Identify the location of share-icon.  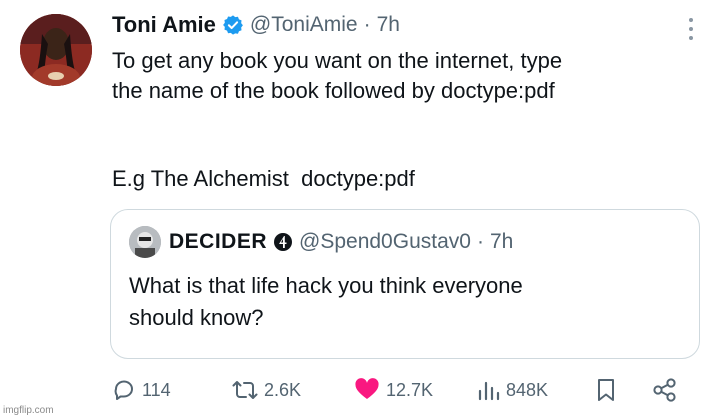
(664, 390).